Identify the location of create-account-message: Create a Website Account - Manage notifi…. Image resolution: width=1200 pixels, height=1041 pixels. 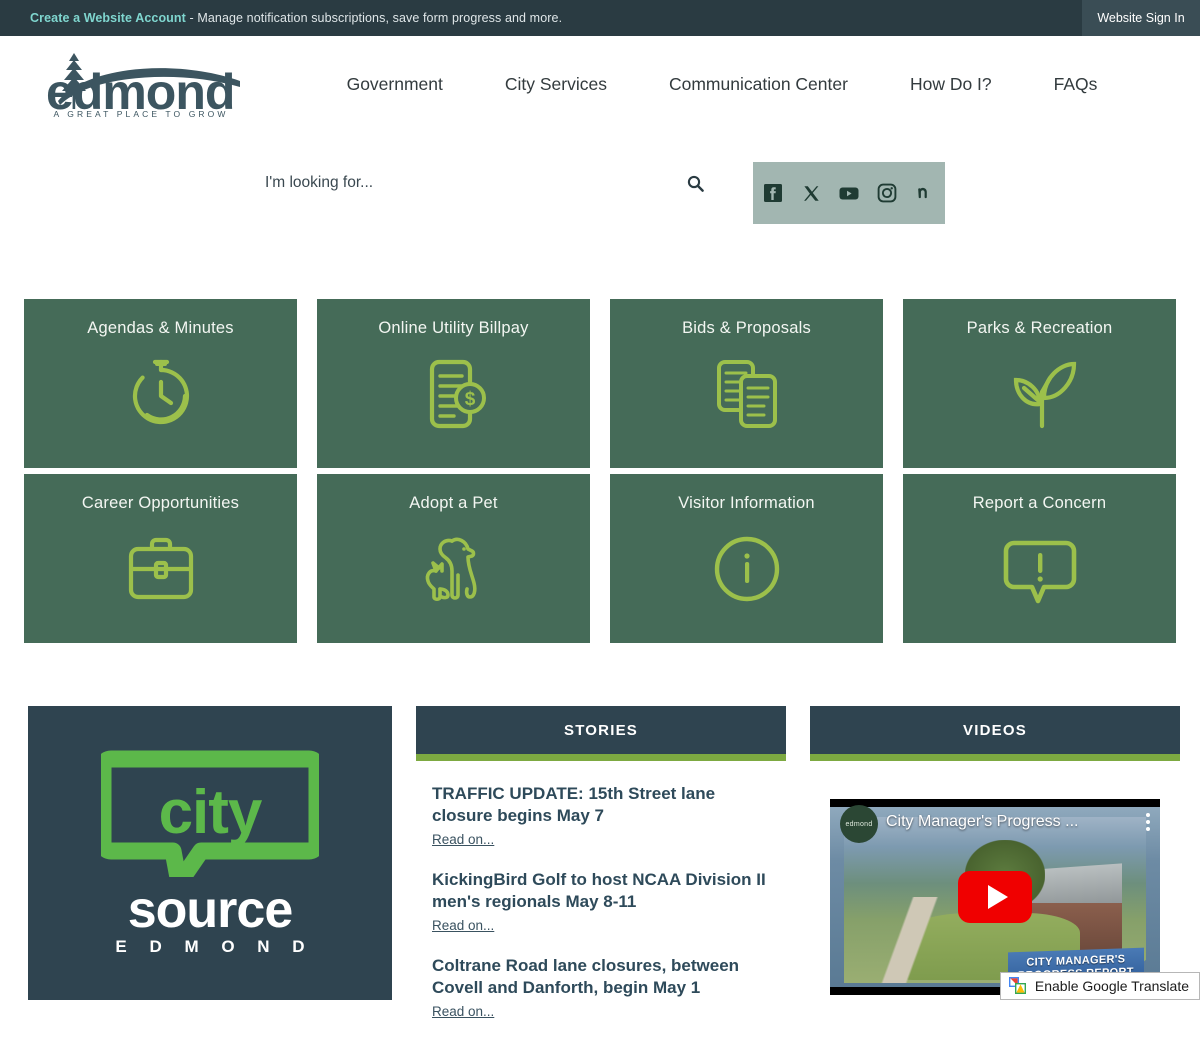
(296, 18).